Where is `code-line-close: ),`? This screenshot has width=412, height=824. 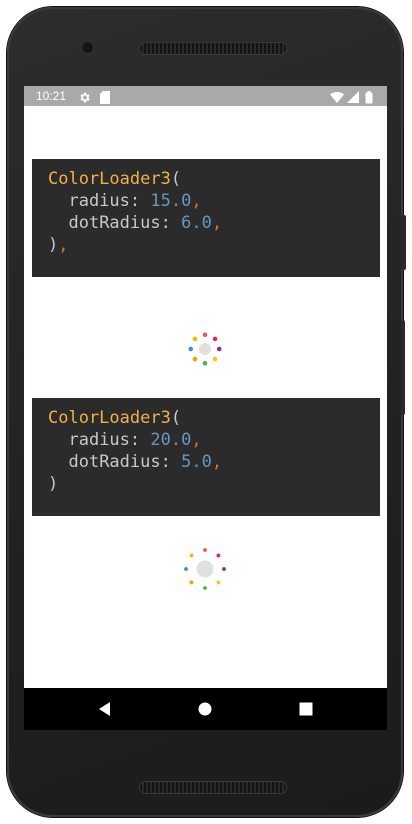
code-line-close: ), is located at coordinates (214, 245).